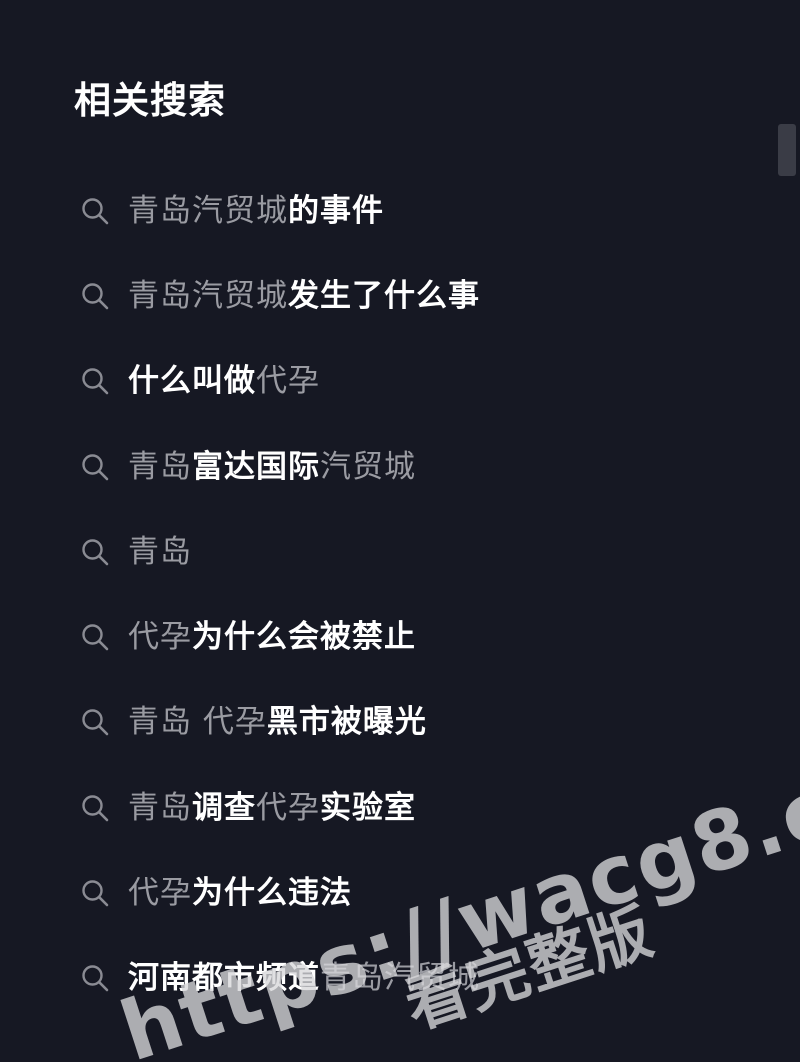 This screenshot has height=1062, width=800. Describe the element at coordinates (197, 722) in the screenshot. I see `query-keyword-text: 青岛 代孕` at that location.